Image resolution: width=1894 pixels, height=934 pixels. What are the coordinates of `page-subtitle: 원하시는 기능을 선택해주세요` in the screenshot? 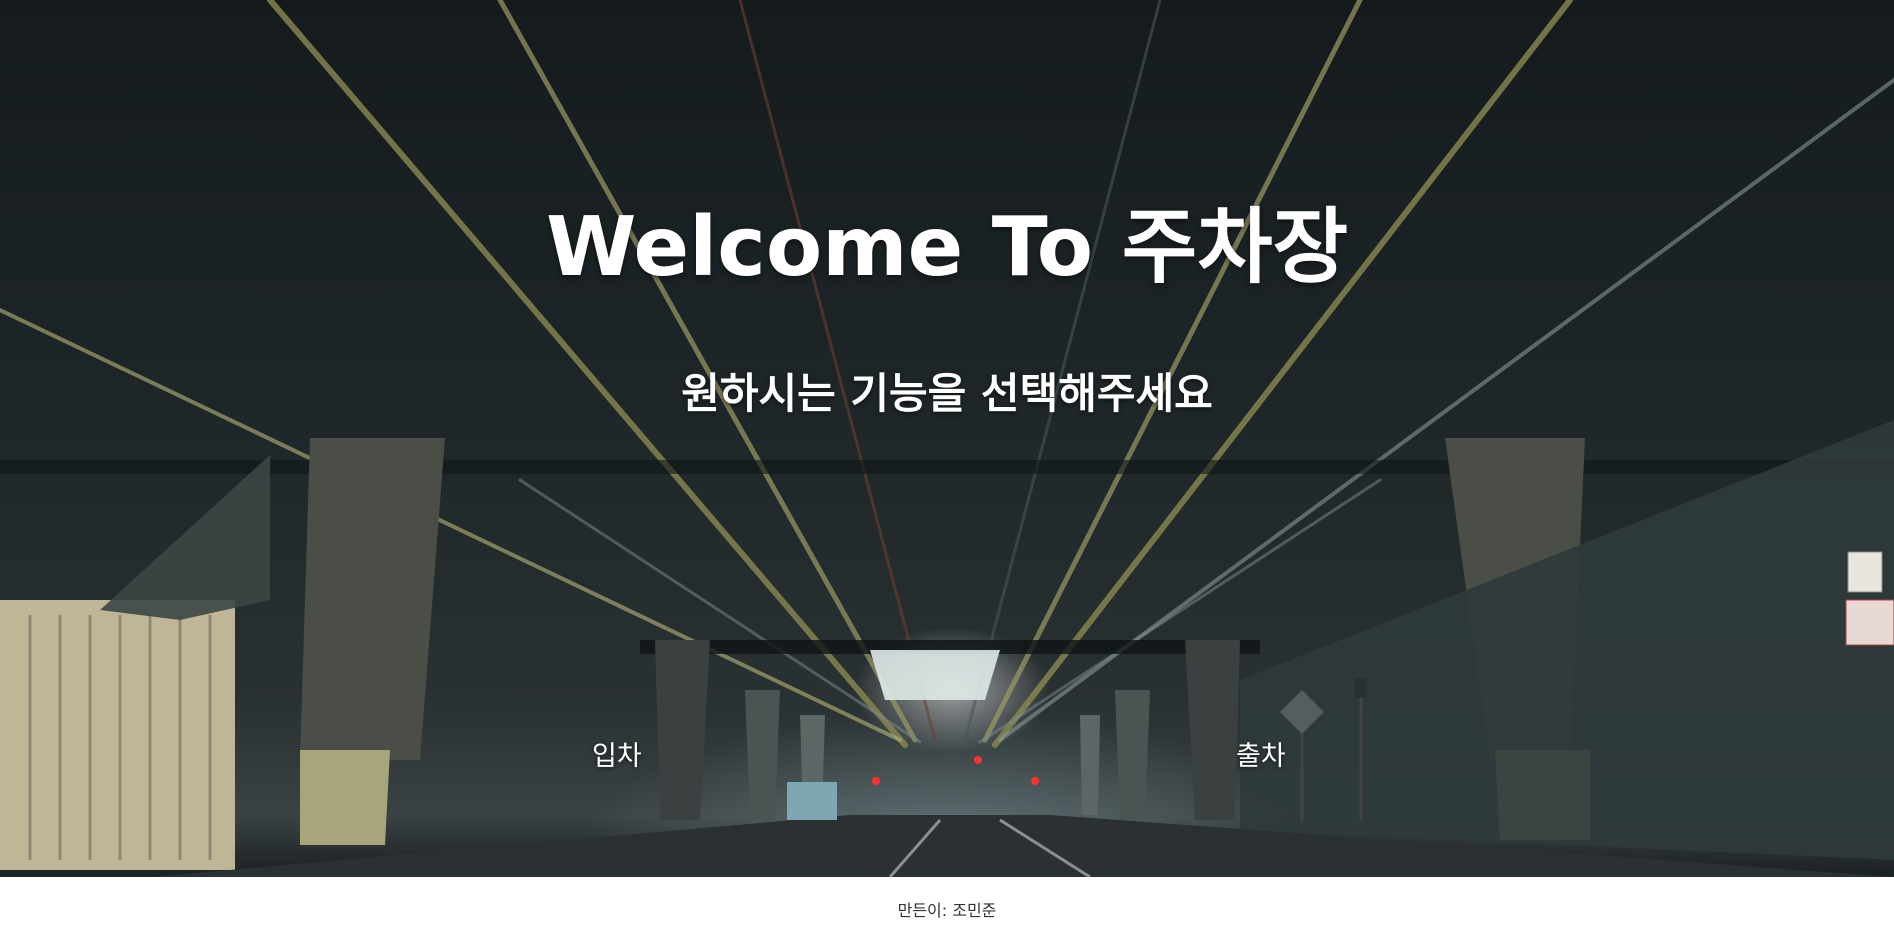 It's located at (947, 393).